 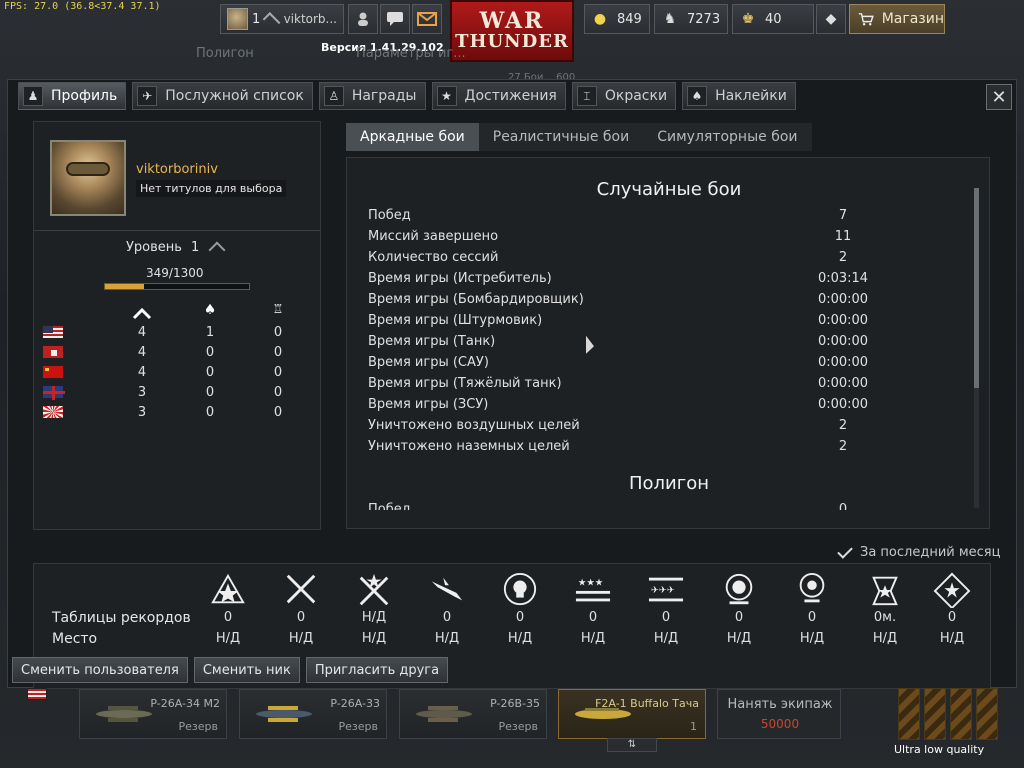 I want to click on country-row-japan: 3 0 0, so click(x=177, y=412).